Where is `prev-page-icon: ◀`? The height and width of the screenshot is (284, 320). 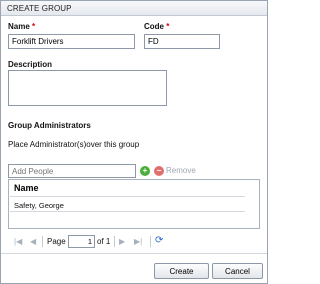 prev-page-icon: ◀ is located at coordinates (33, 242).